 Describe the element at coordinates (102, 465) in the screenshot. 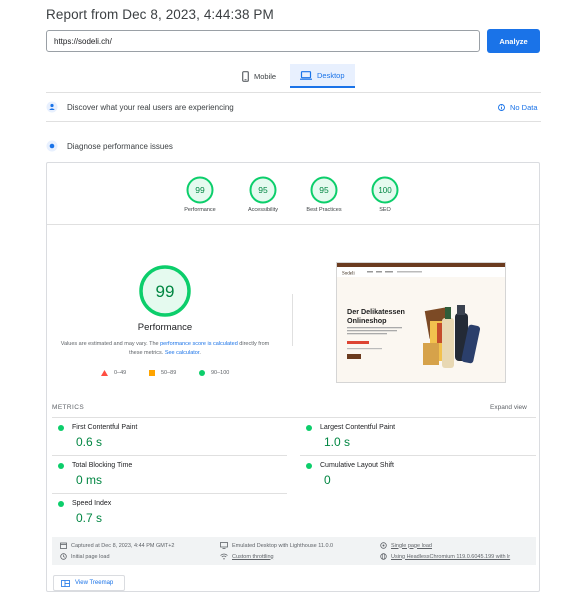

I see `metric-name: Total Blocking Time` at that location.